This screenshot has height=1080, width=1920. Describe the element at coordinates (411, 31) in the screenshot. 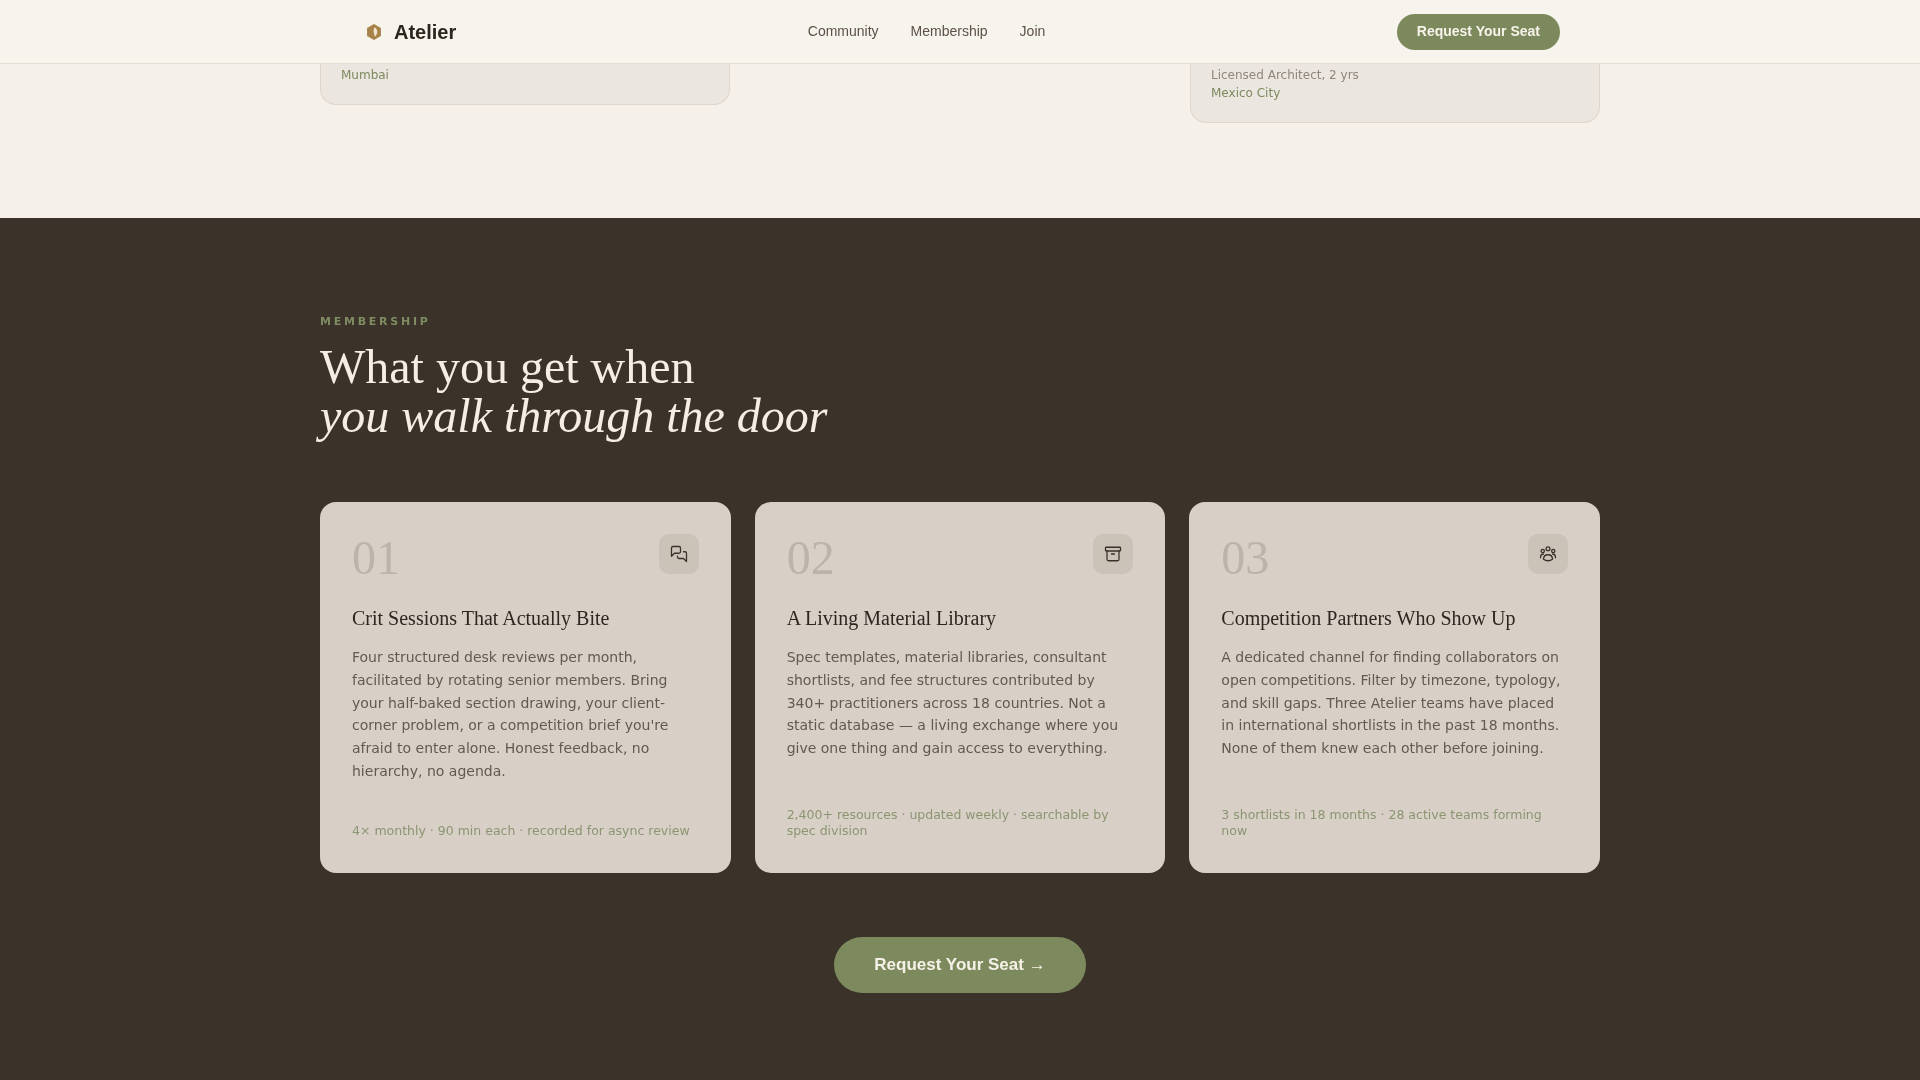

I see `brand-link: Atelier` at that location.